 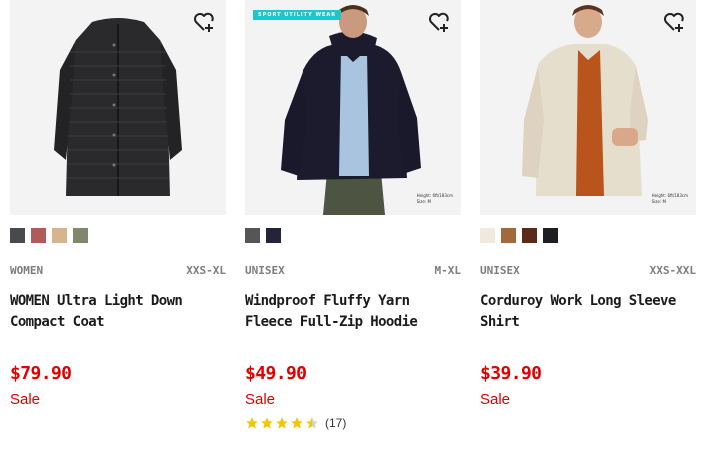 What do you see at coordinates (353, 423) in the screenshot?
I see `rating: (17)` at bounding box center [353, 423].